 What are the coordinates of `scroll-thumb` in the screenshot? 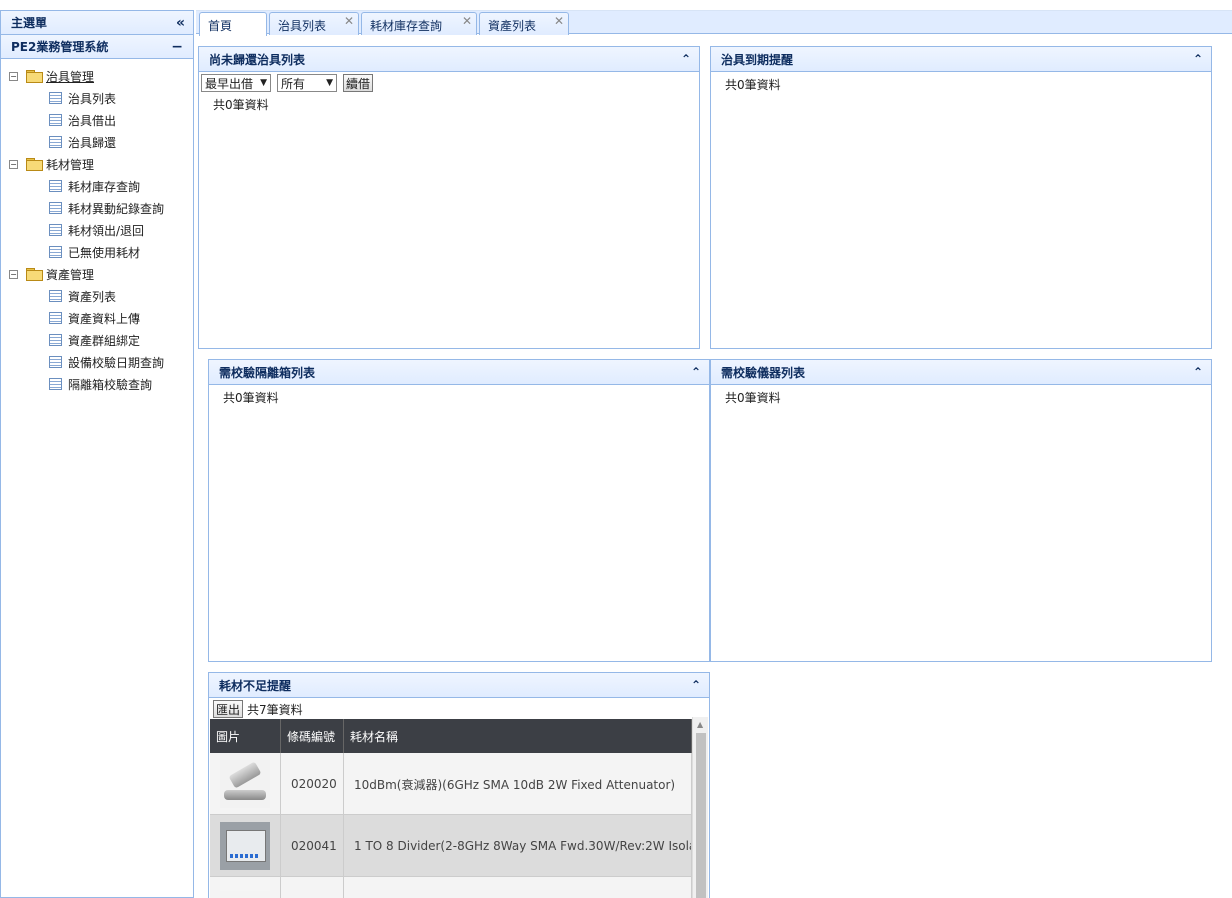 It's located at (701, 815).